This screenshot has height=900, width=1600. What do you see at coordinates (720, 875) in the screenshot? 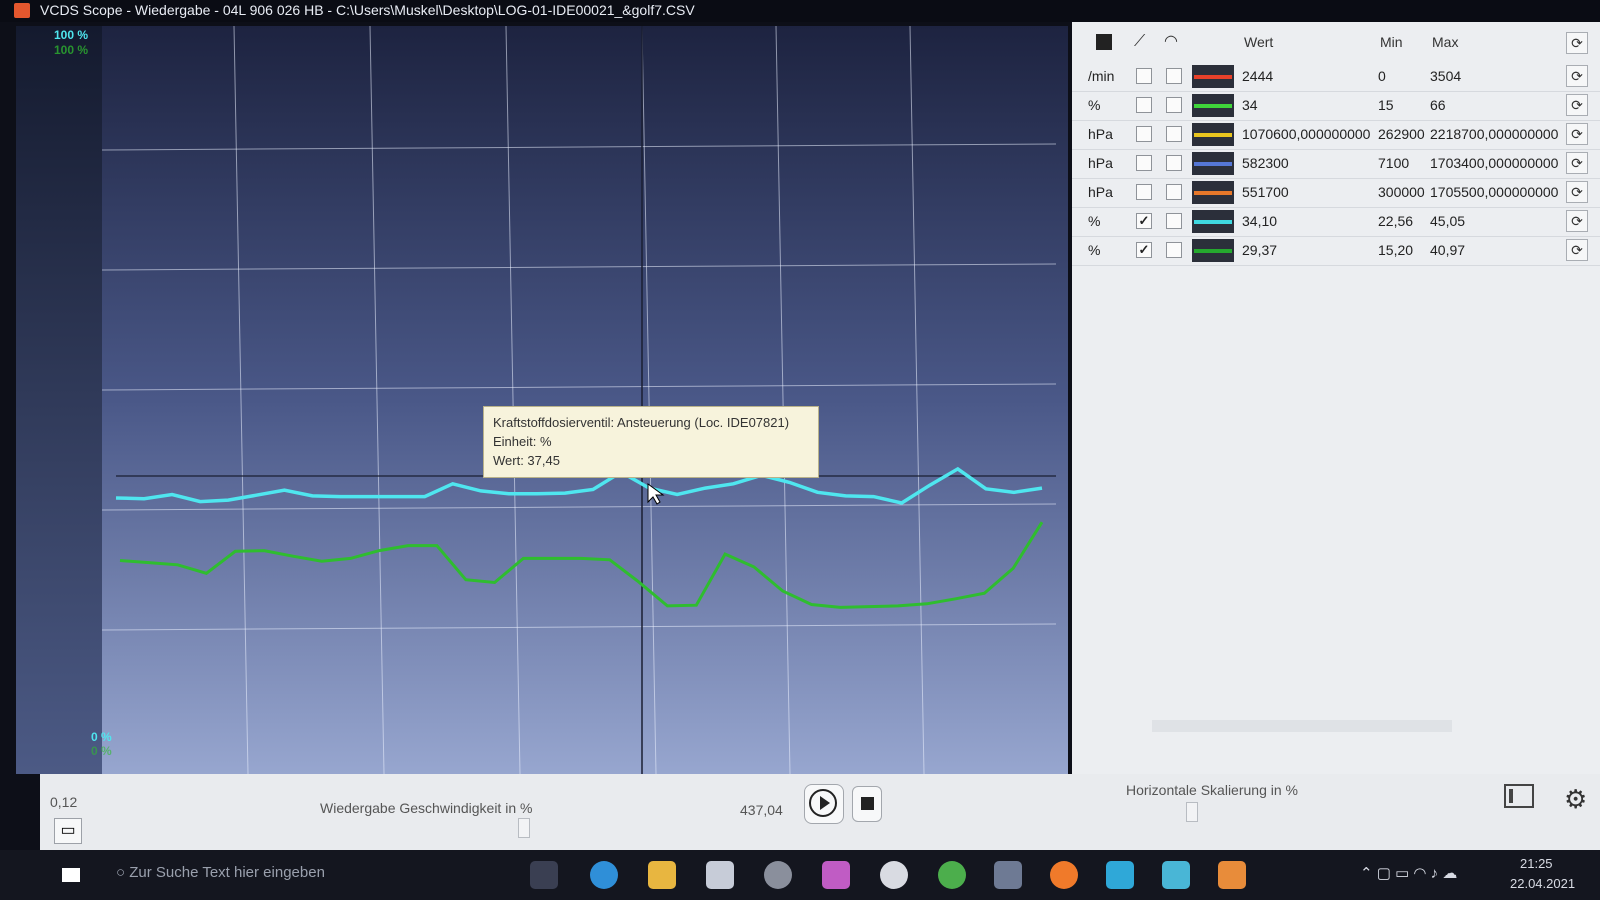
I see `store-icon` at bounding box center [720, 875].